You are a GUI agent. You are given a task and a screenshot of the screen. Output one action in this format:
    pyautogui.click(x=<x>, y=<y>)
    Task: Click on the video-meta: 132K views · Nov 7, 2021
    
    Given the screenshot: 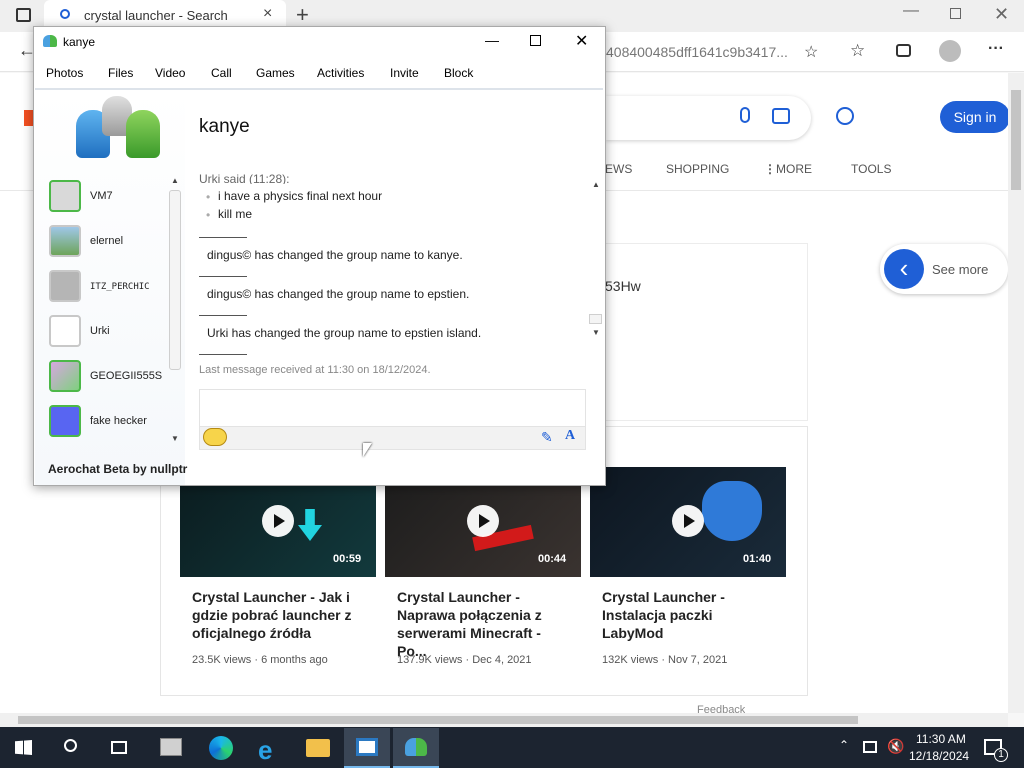 What is the action you would take?
    pyautogui.click(x=665, y=660)
    